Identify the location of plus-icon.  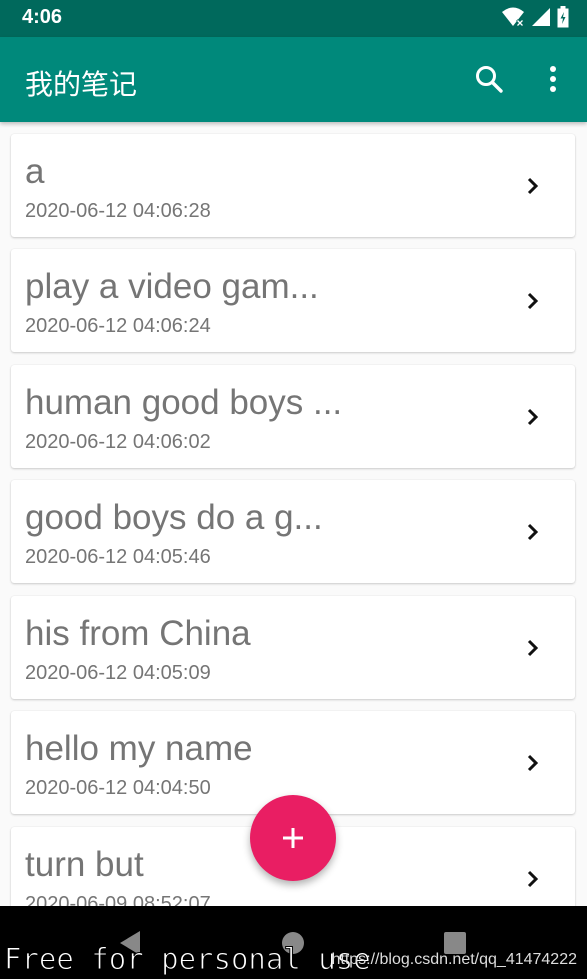
(293, 838).